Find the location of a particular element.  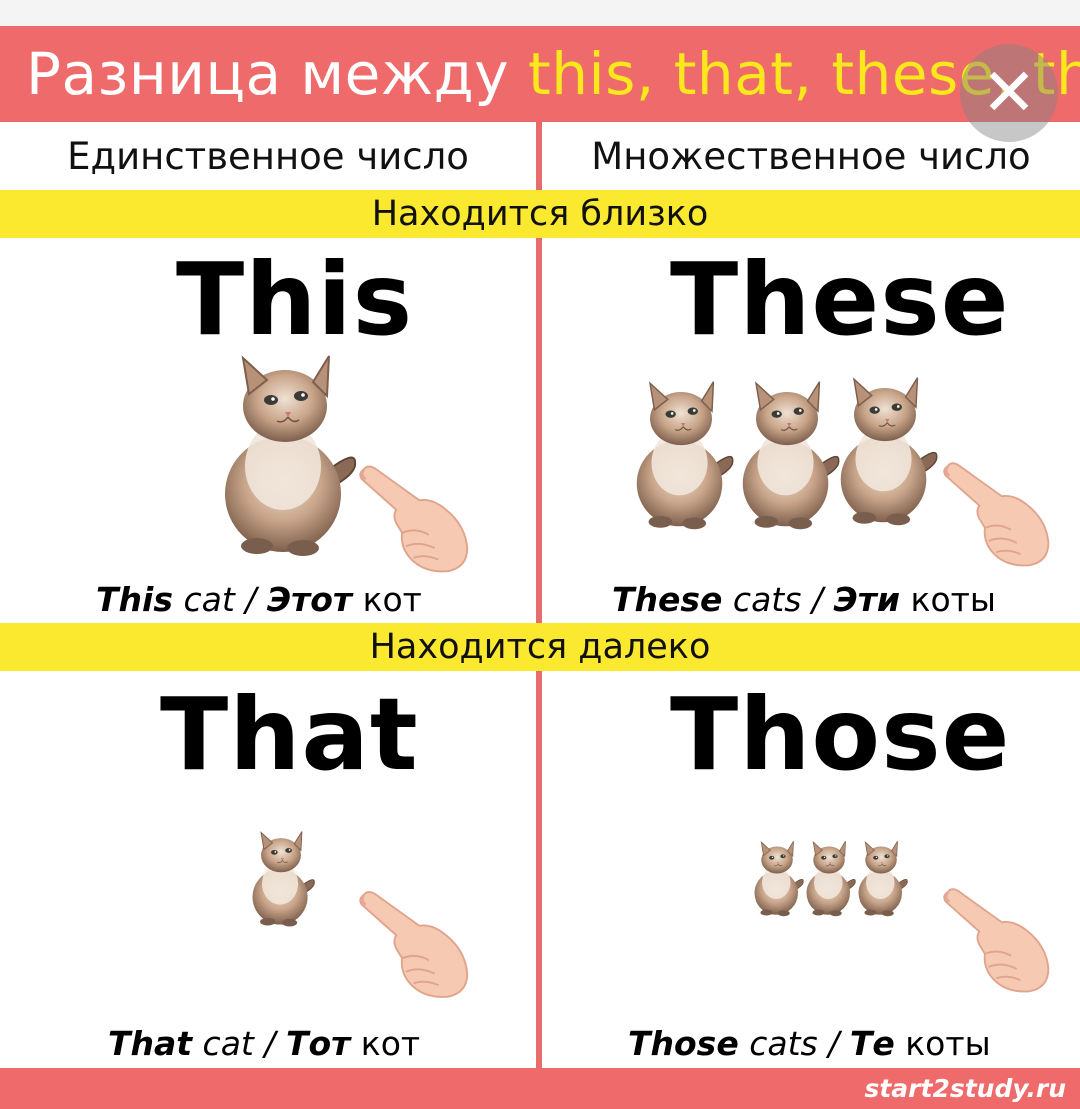

caption-this: This cat / Этот кот is located at coordinates (259, 600).